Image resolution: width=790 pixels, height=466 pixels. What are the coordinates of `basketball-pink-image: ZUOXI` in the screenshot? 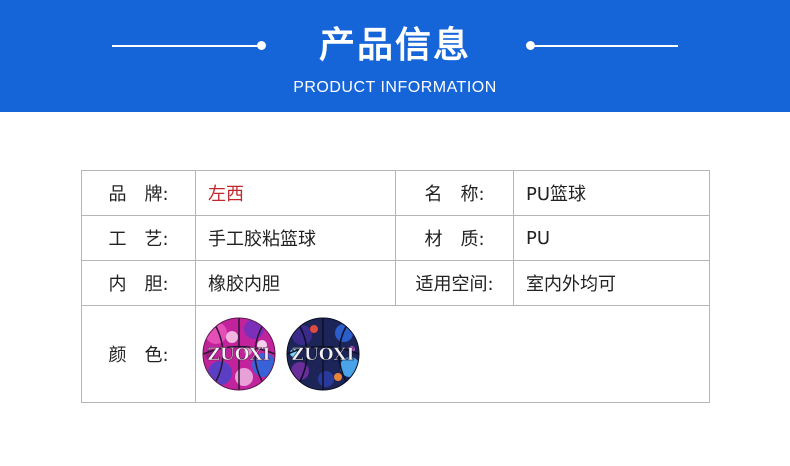 It's located at (239, 354).